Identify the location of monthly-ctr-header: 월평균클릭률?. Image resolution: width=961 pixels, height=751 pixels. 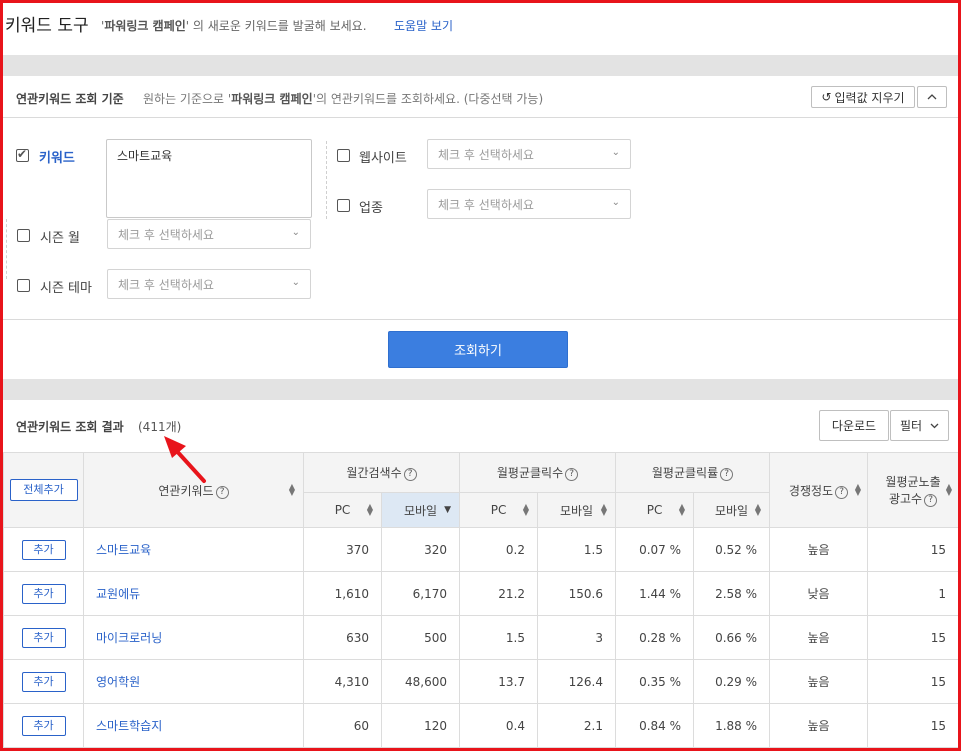
(693, 472).